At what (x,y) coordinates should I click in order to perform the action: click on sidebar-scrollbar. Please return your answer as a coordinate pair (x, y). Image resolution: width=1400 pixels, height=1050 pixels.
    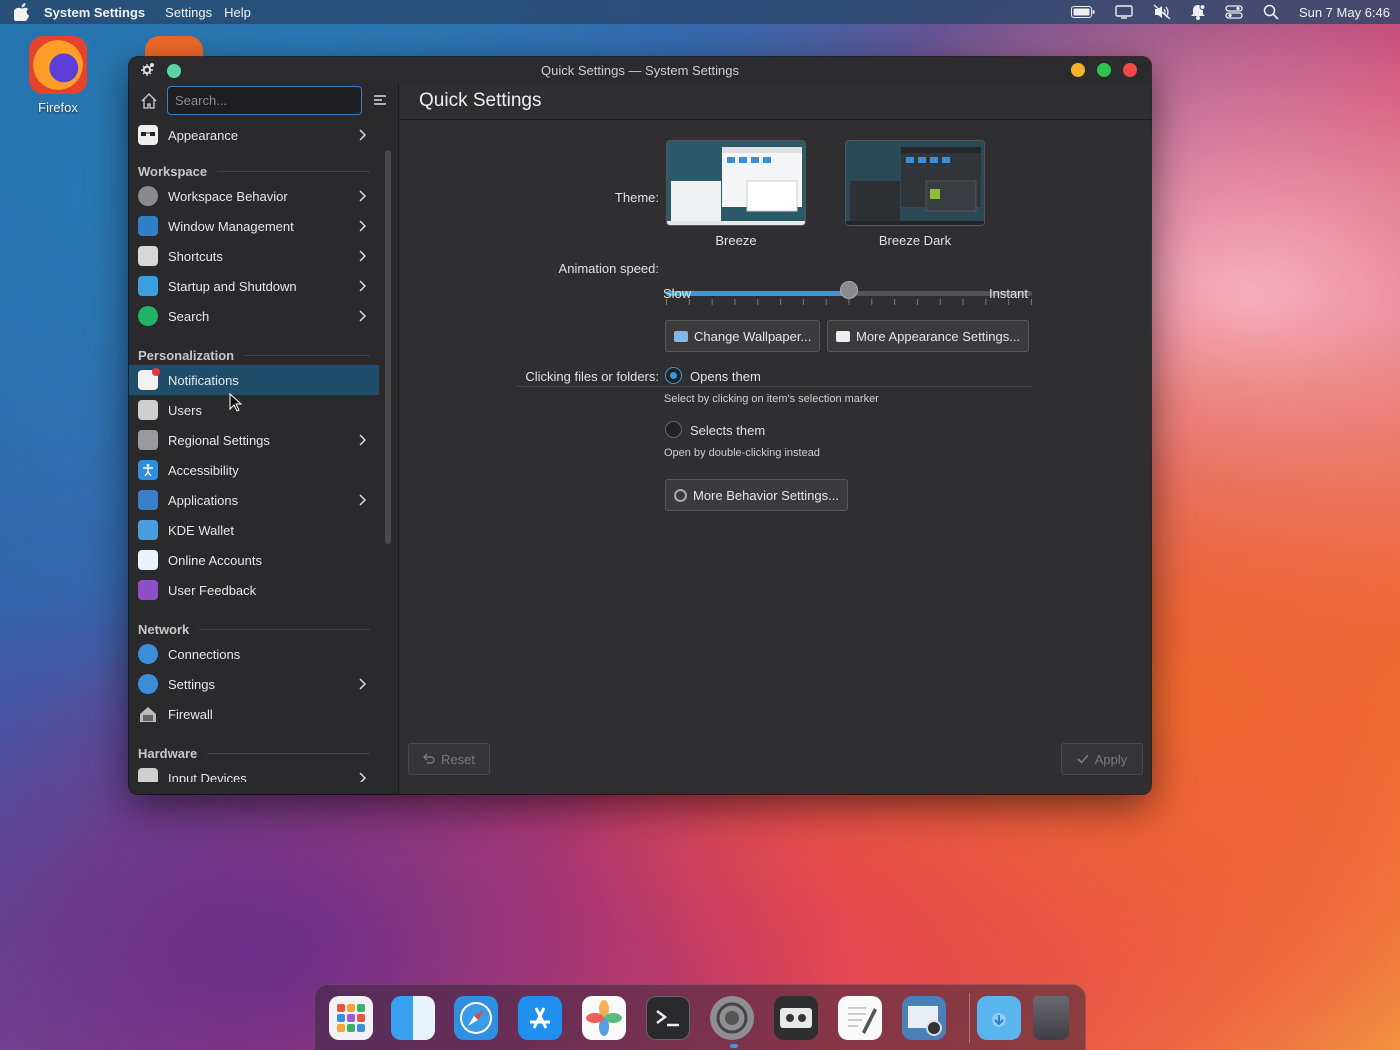
    Looking at the image, I should click on (388, 347).